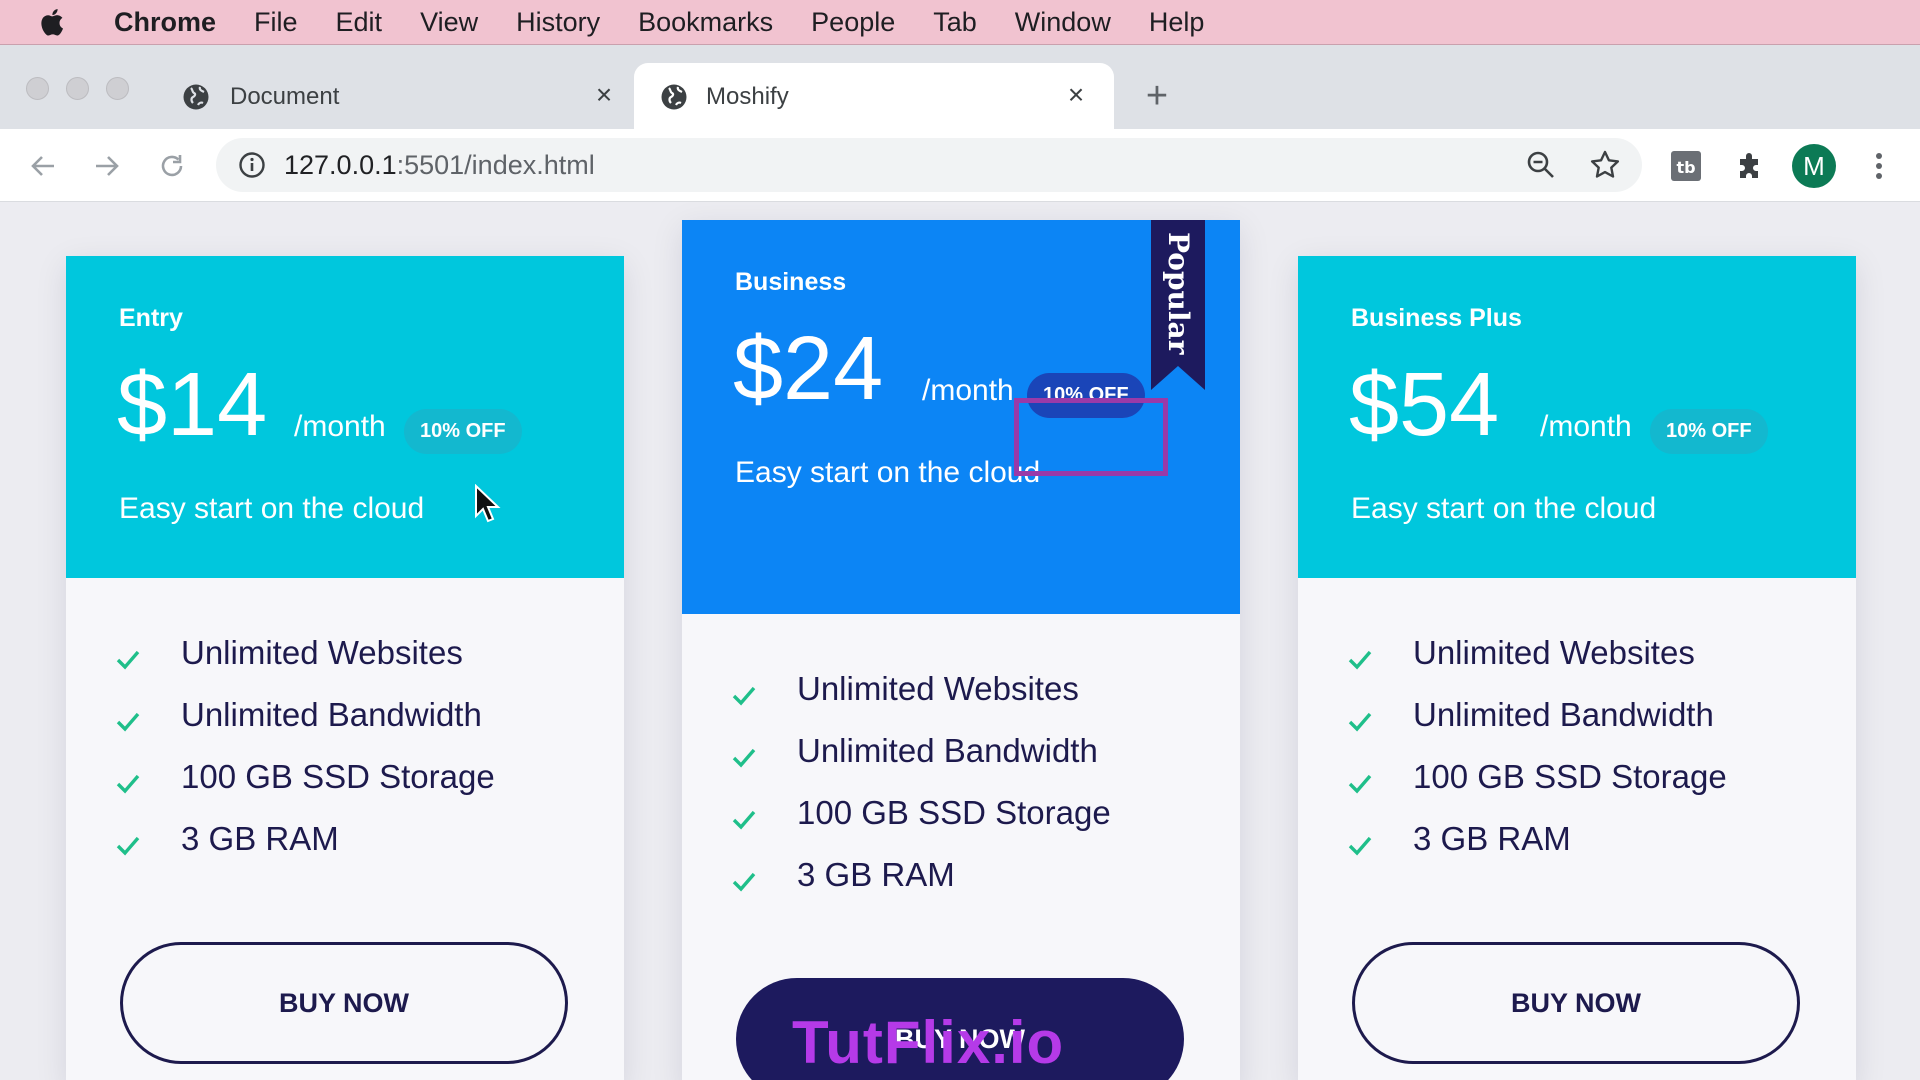 The height and width of the screenshot is (1080, 1920). What do you see at coordinates (276, 22) in the screenshot?
I see `menu-file: File` at bounding box center [276, 22].